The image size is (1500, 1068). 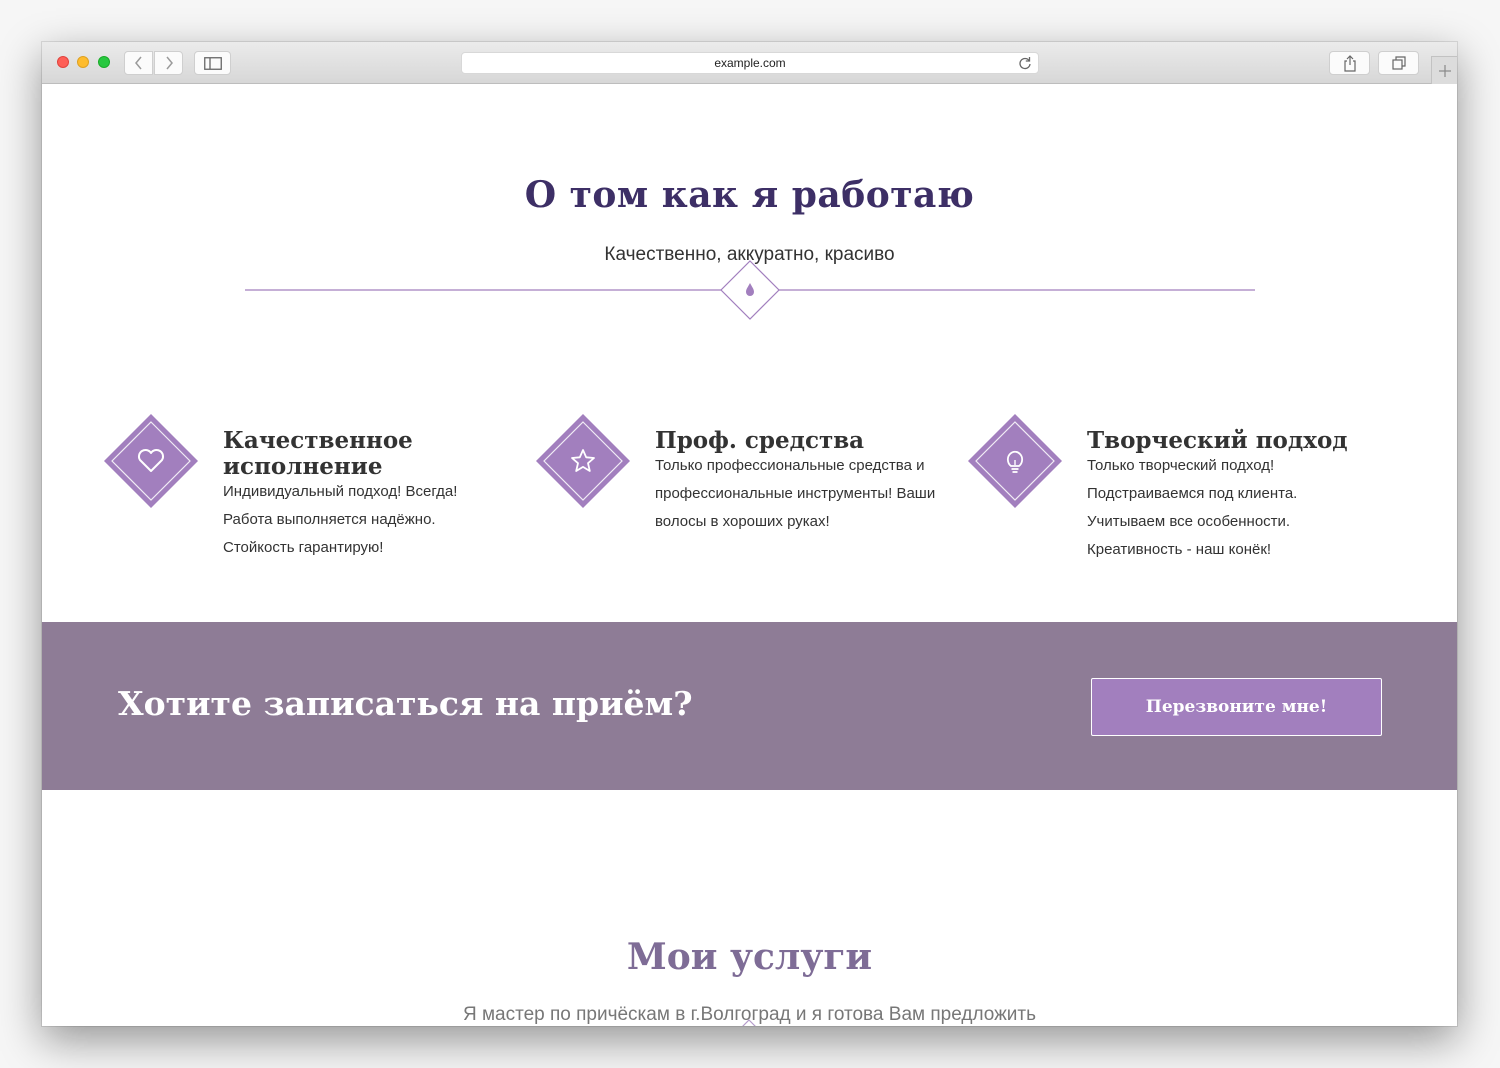 I want to click on tabs-icon, so click(x=1398, y=63).